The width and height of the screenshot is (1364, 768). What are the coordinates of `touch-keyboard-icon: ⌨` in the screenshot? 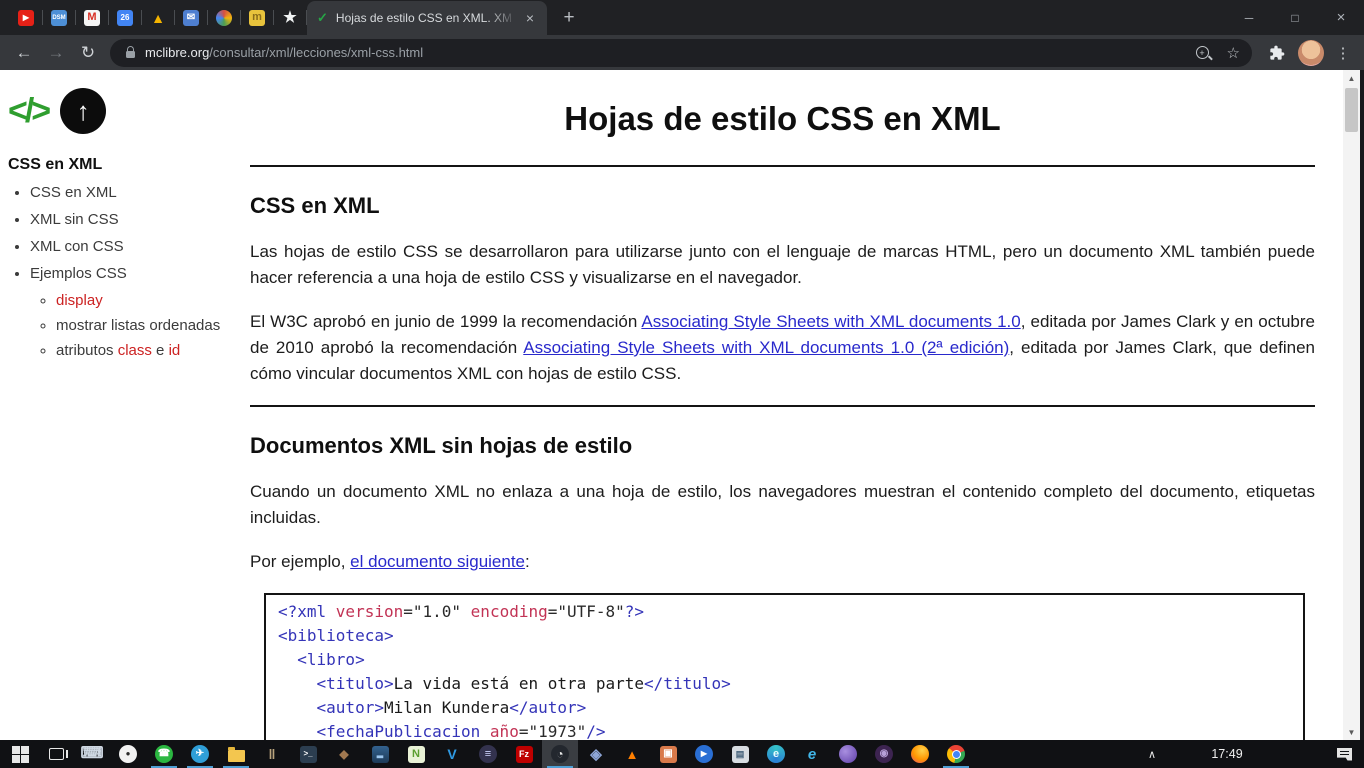 It's located at (92, 754).